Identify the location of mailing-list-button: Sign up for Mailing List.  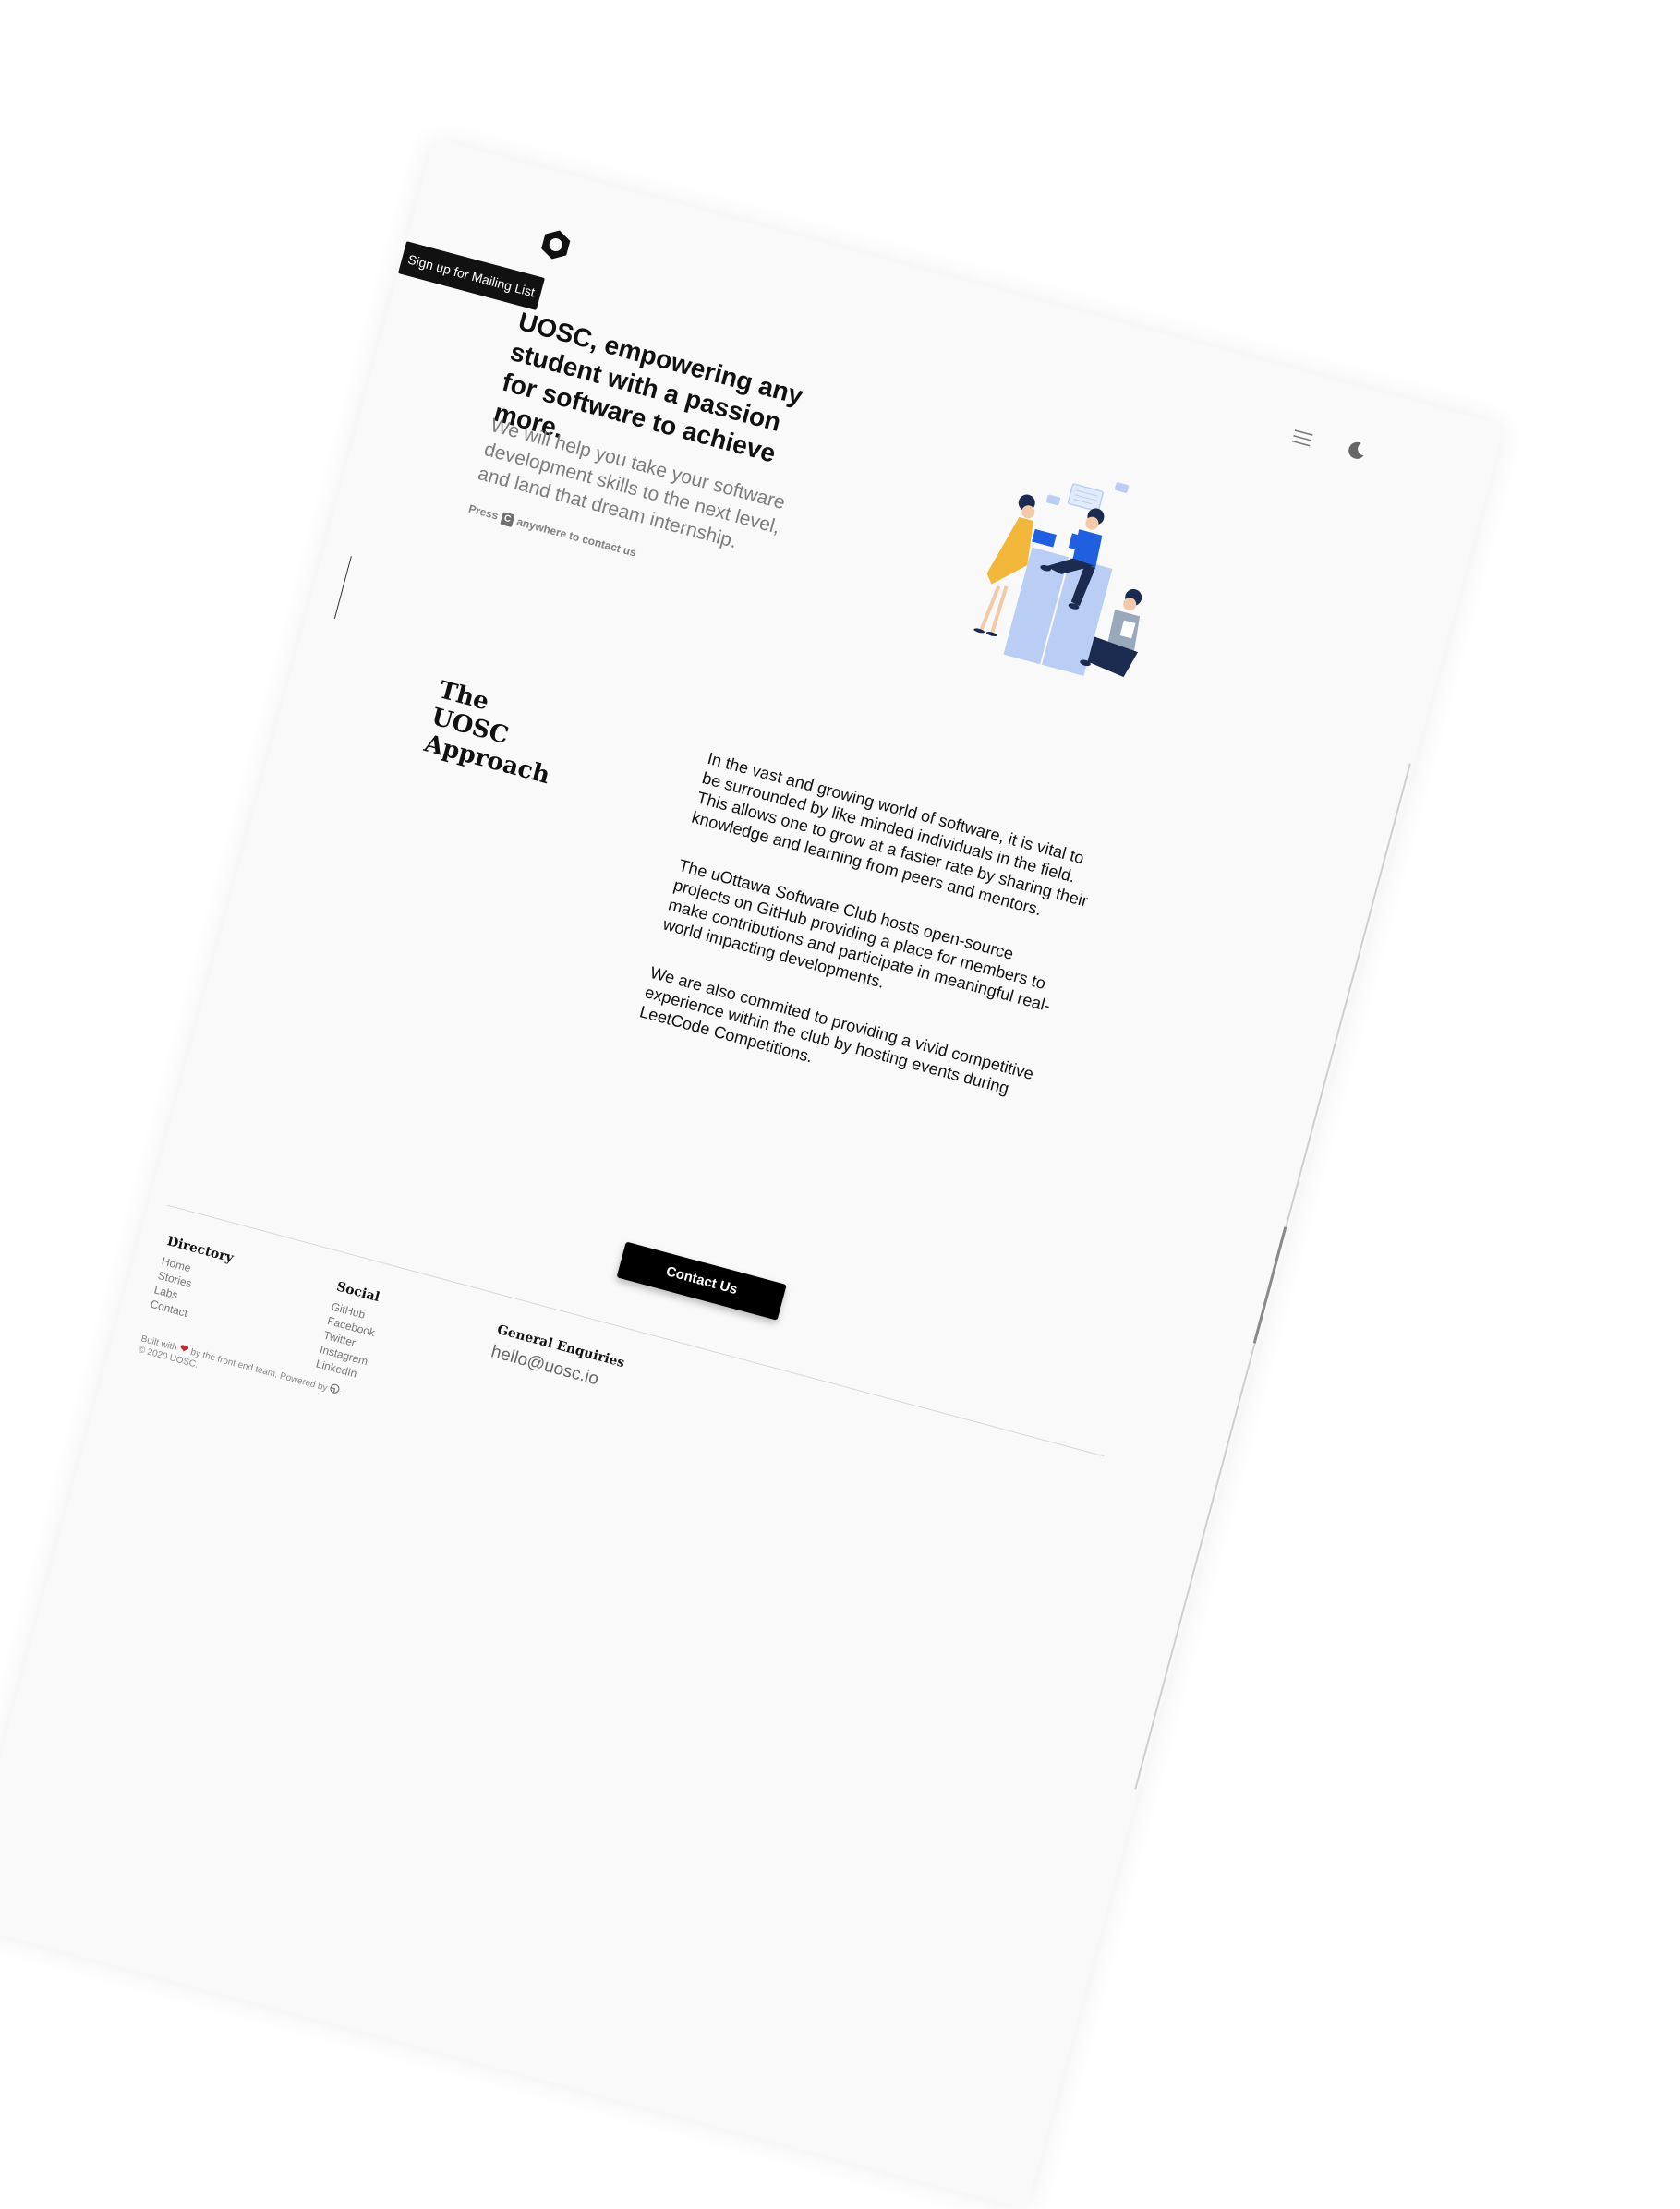
(471, 275).